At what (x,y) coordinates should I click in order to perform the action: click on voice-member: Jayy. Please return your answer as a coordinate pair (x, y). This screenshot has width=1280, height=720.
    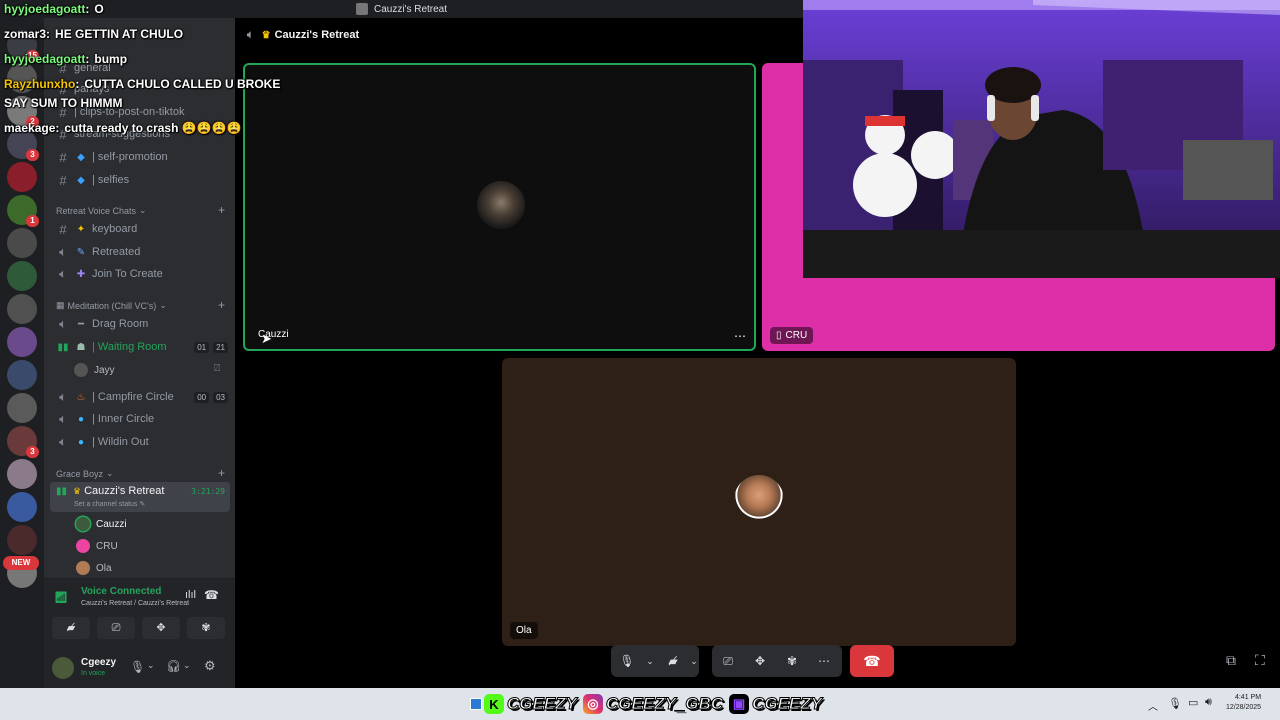
    Looking at the image, I should click on (94, 370).